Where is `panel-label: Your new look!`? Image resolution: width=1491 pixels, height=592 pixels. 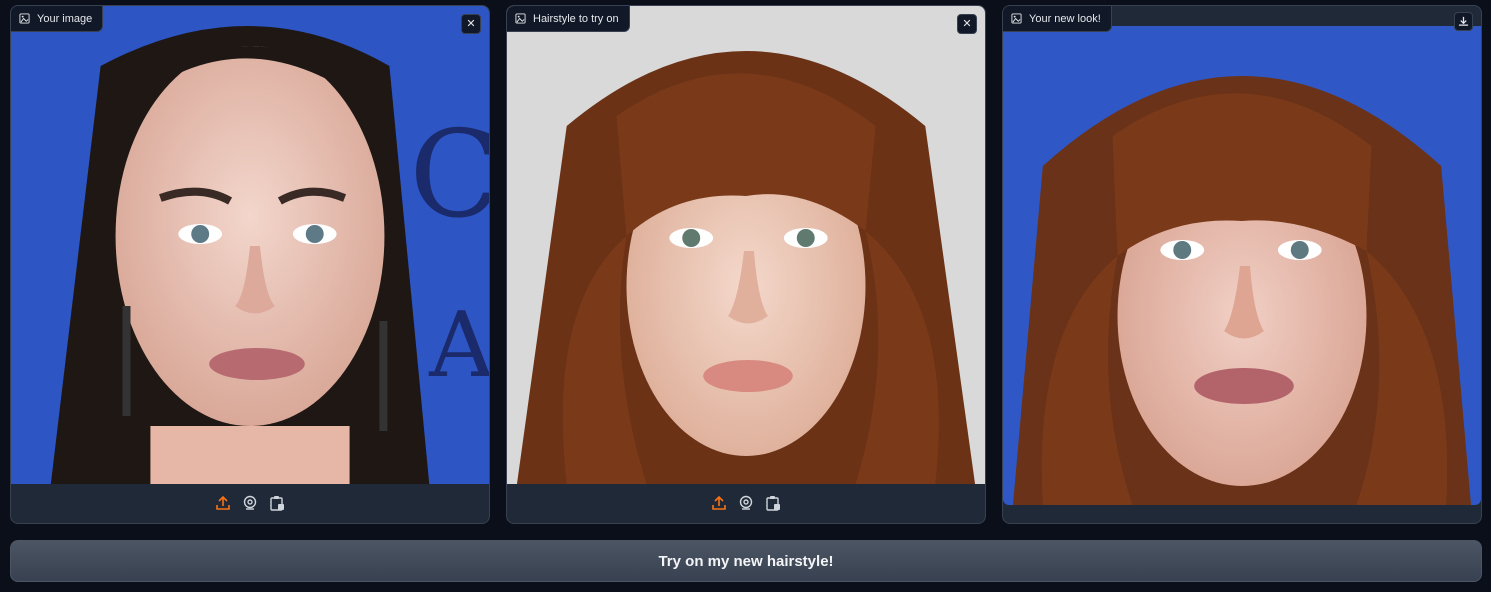
panel-label: Your new look! is located at coordinates (1057, 19).